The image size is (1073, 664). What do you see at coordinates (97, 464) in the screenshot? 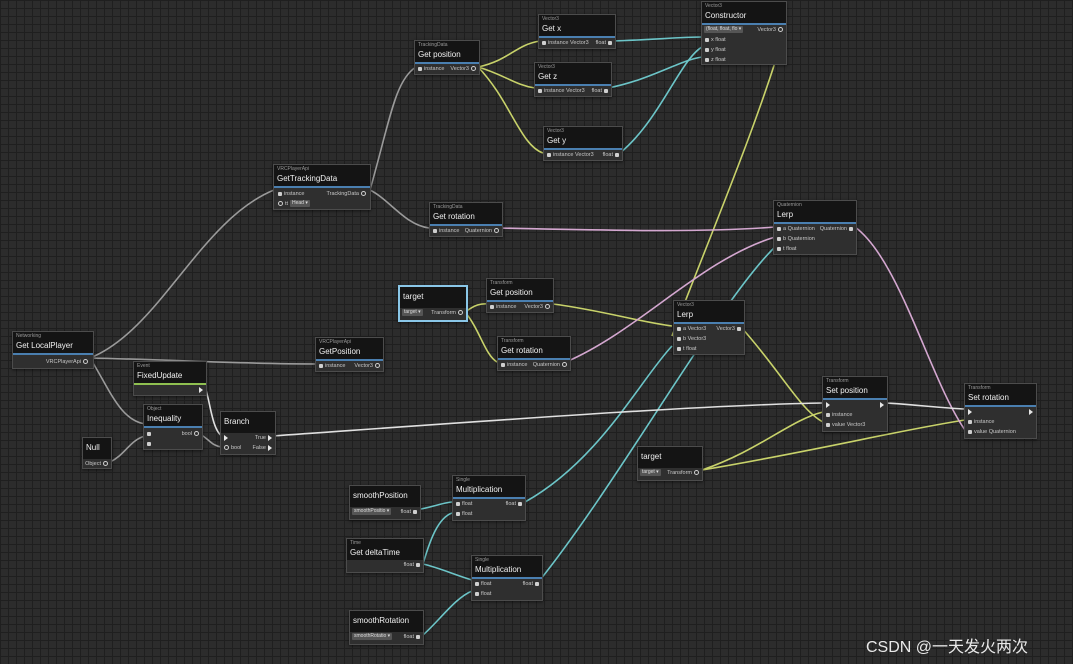
I see `output-port: Object` at bounding box center [97, 464].